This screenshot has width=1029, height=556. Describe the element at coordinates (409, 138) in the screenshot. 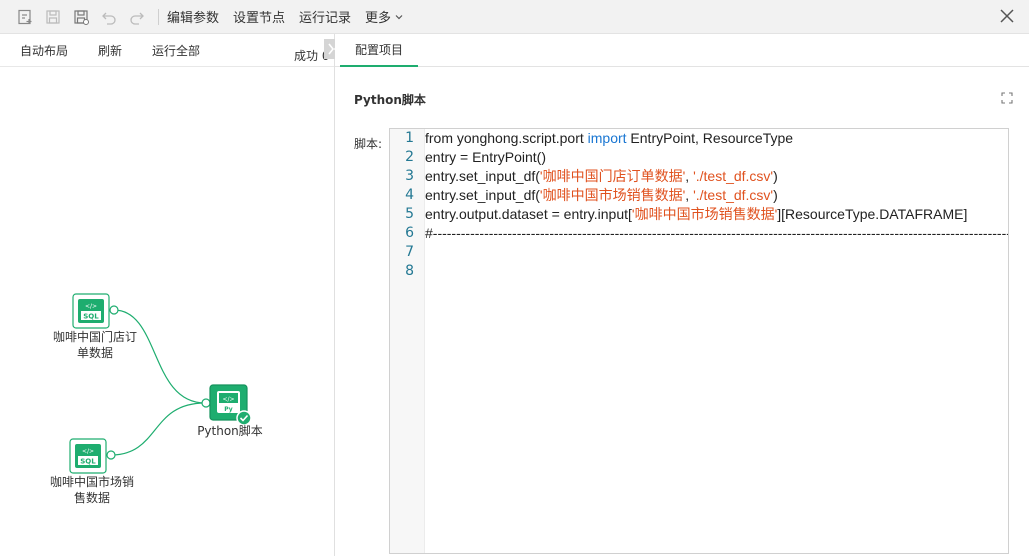

I see `line-number: 1` at that location.